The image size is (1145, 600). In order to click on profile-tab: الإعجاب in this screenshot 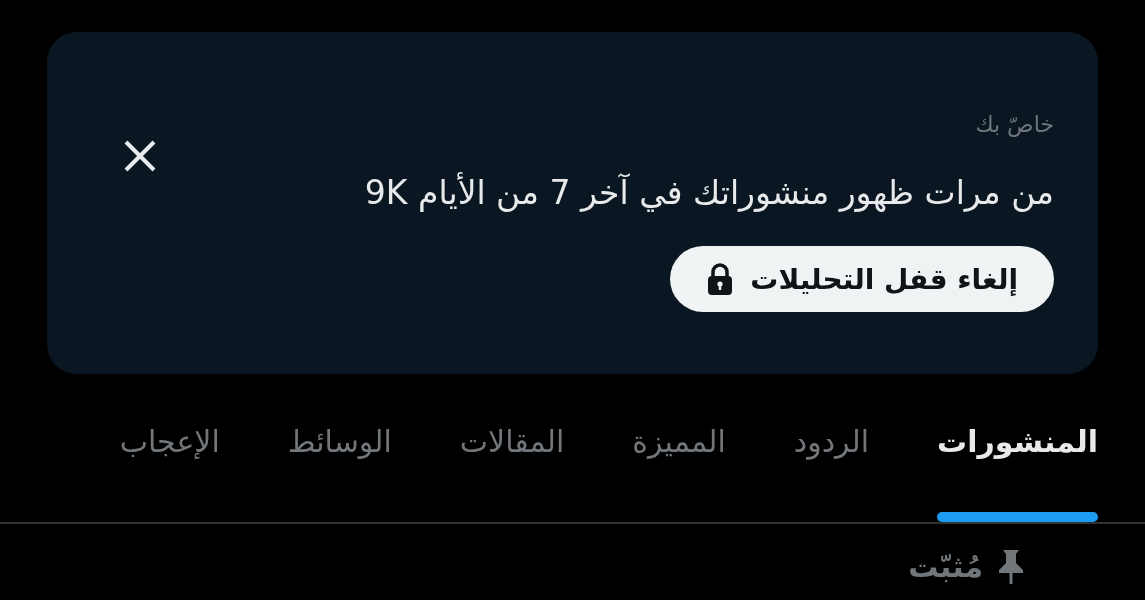, I will do `click(184, 468)`.